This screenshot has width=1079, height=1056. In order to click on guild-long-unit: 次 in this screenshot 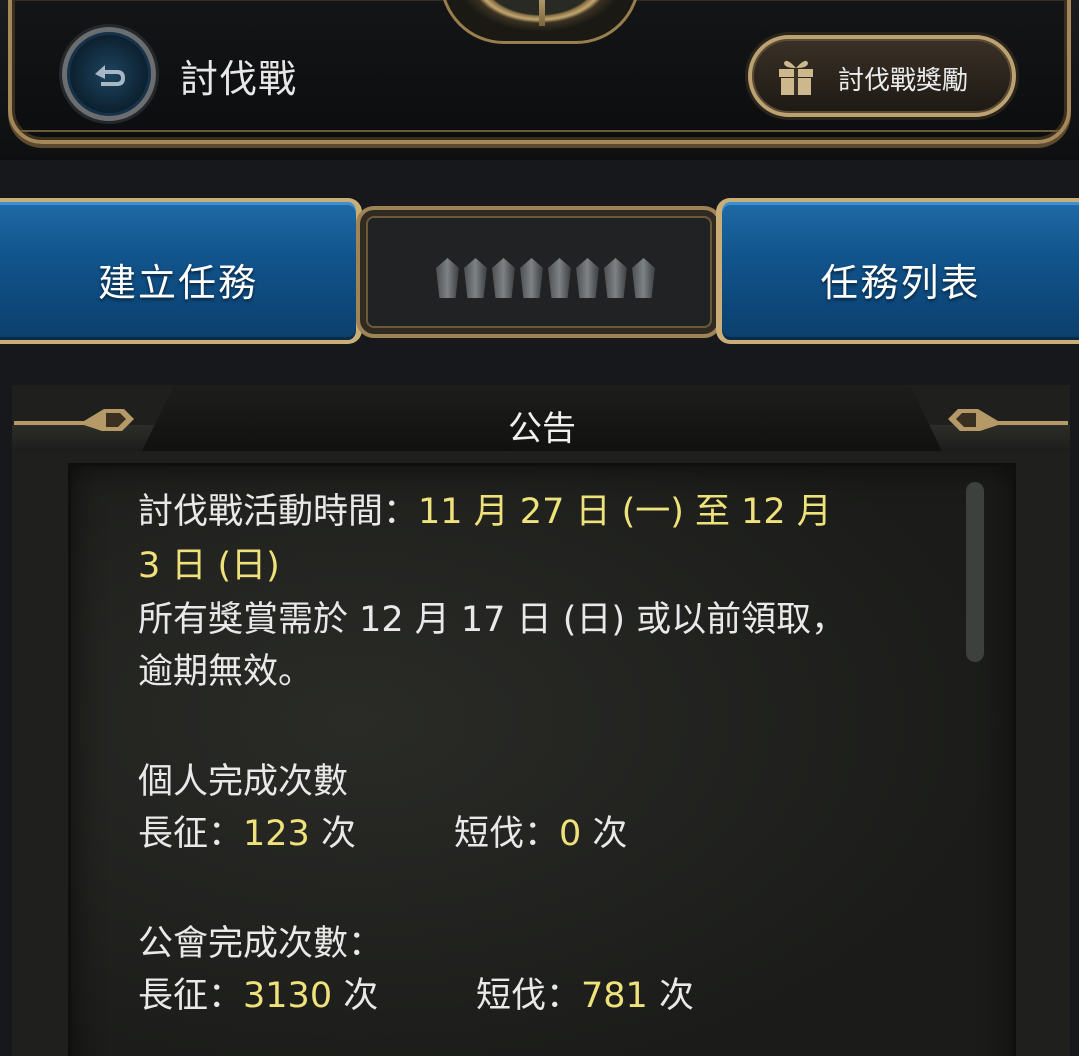, I will do `click(355, 996)`.